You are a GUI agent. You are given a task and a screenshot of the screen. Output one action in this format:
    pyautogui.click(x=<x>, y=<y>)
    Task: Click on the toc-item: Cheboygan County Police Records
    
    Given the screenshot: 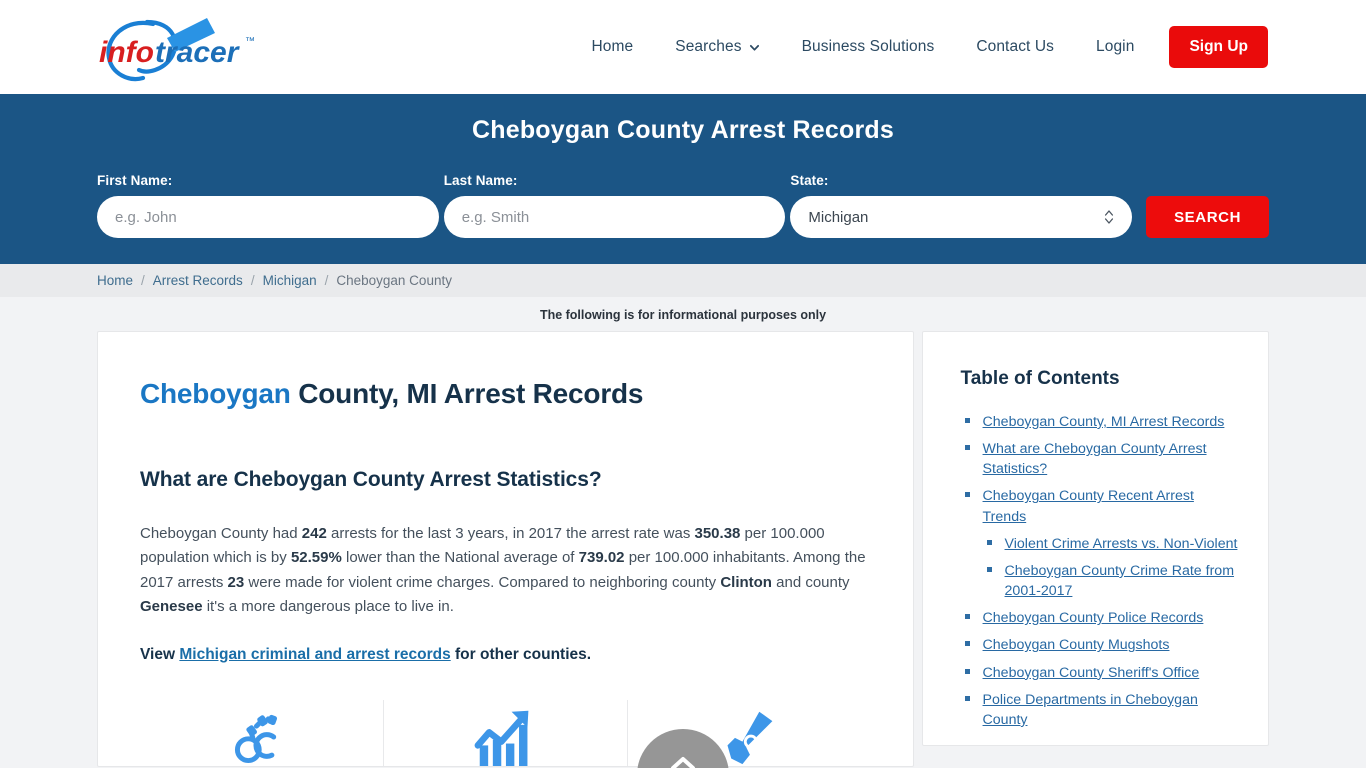 What is the action you would take?
    pyautogui.click(x=1100, y=618)
    